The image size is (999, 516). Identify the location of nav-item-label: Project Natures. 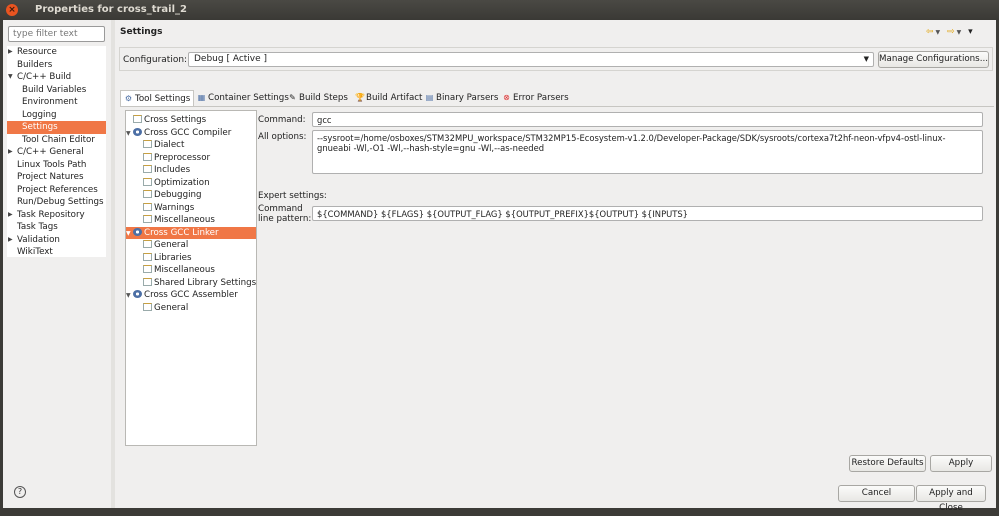
(50, 177).